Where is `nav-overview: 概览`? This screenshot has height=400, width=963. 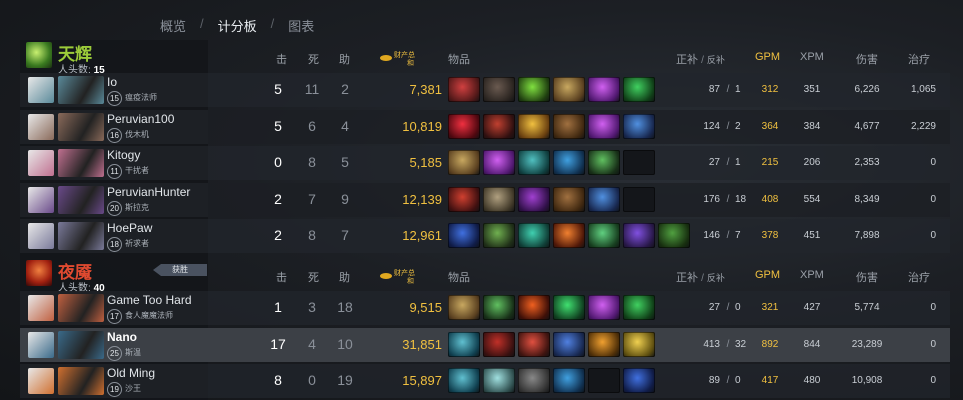 nav-overview: 概览 is located at coordinates (173, 25).